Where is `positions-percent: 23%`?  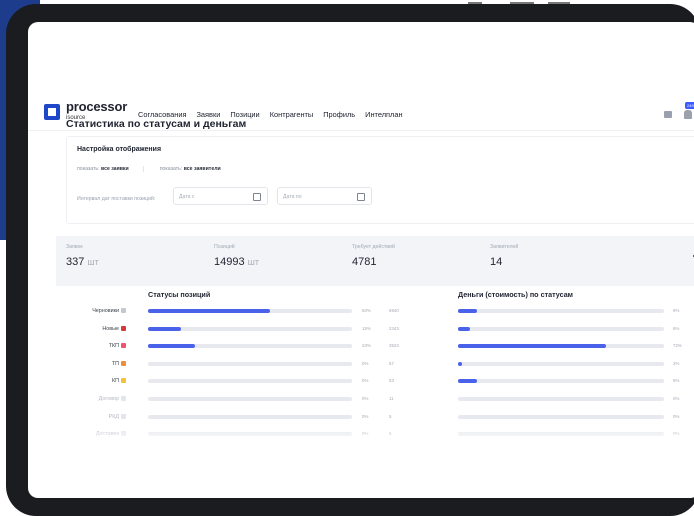 positions-percent: 23% is located at coordinates (366, 345).